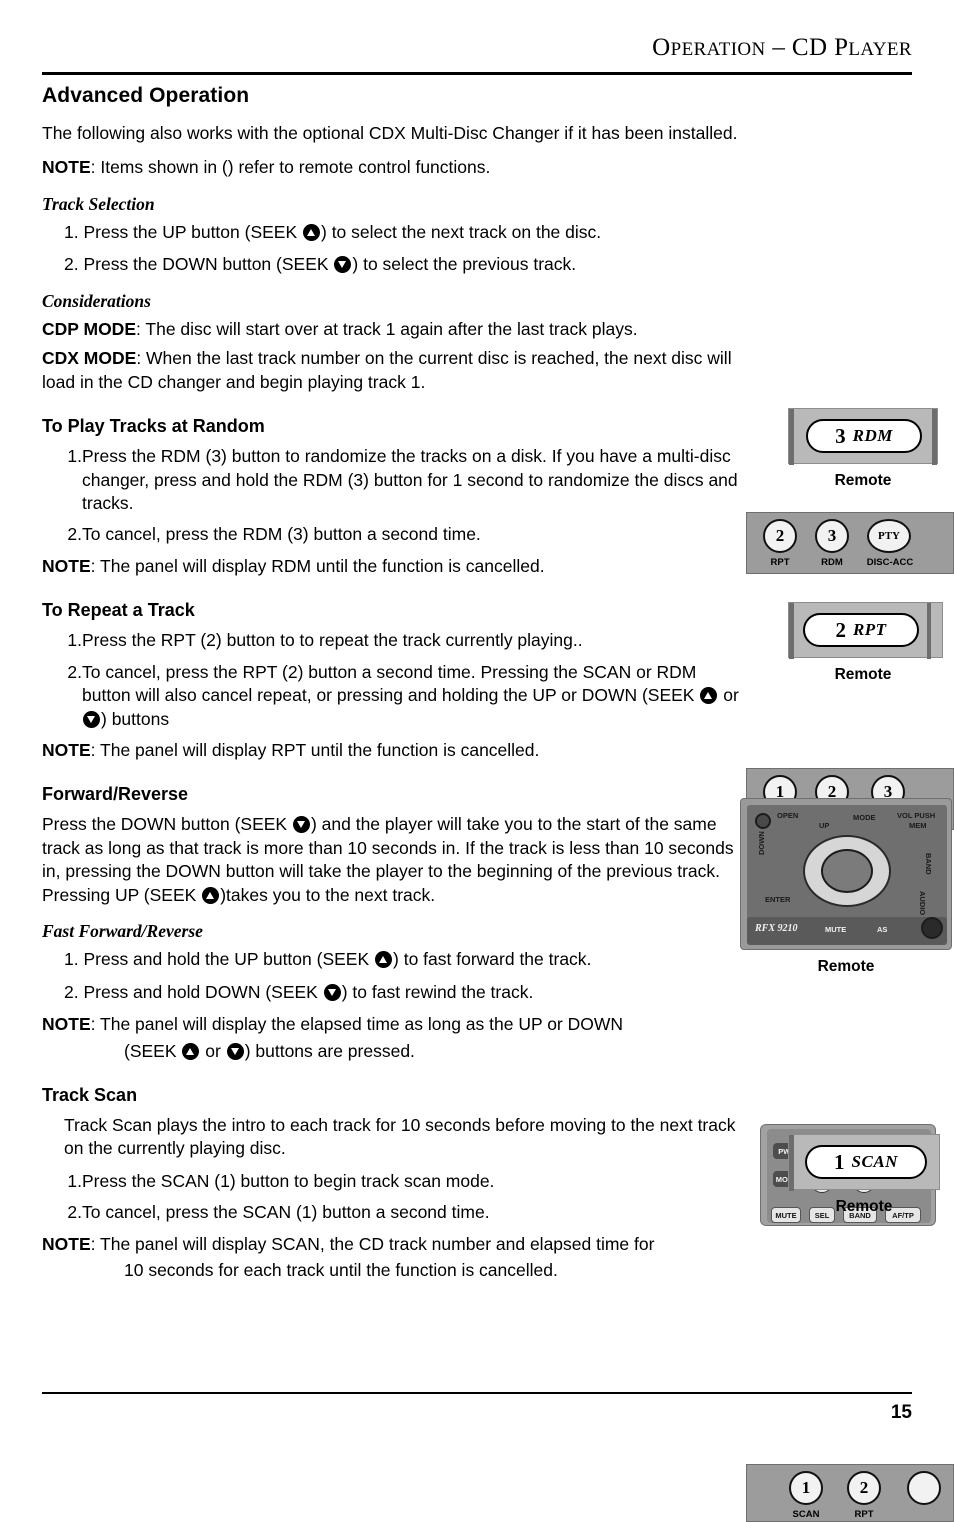  I want to click on keypad-button-3-partial, so click(924, 1488).